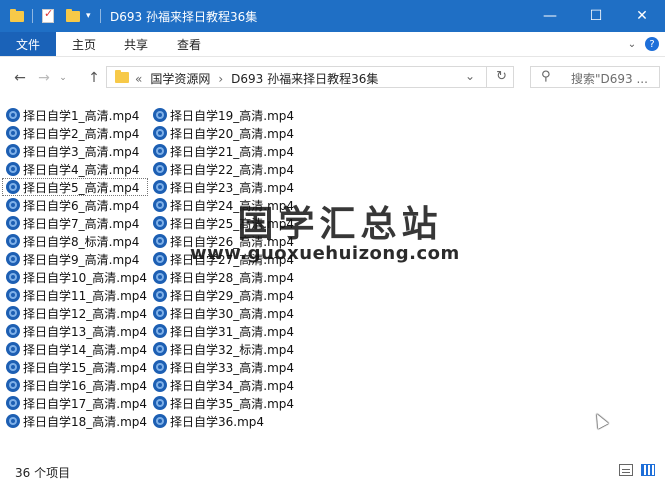 The height and width of the screenshot is (484, 665). Describe the element at coordinates (221, 277) in the screenshot. I see `file-item: 择日自学28_高清.mp4` at that location.